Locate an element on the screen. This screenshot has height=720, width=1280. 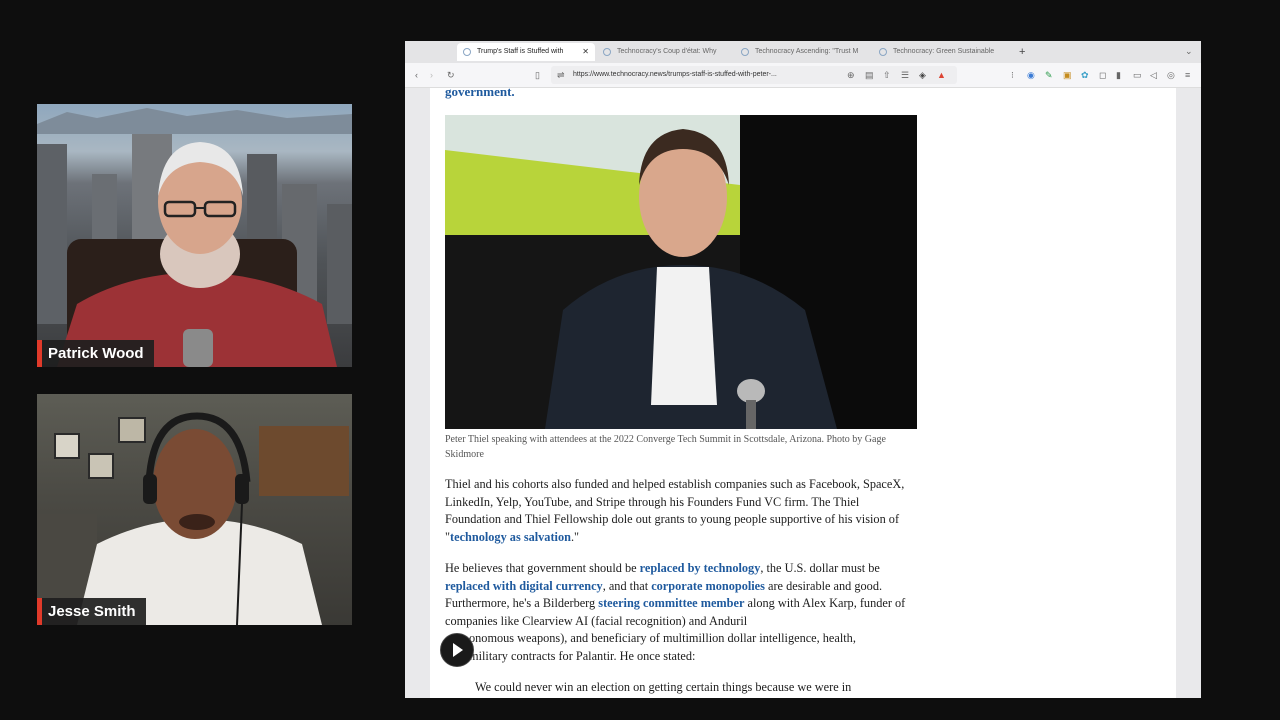
participant-name-tag: Patrick Wood is located at coordinates (95, 353).